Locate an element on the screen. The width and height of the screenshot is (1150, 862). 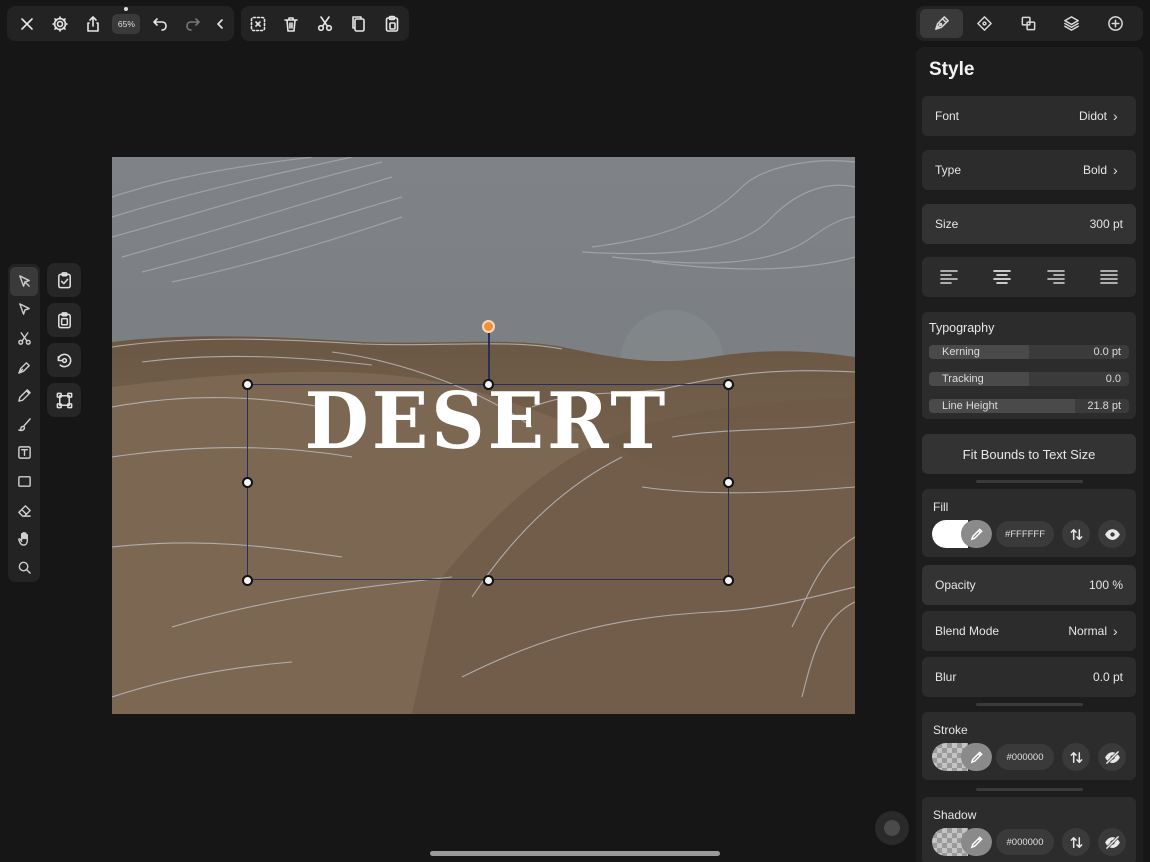
pencil-icon is located at coordinates (24, 395).